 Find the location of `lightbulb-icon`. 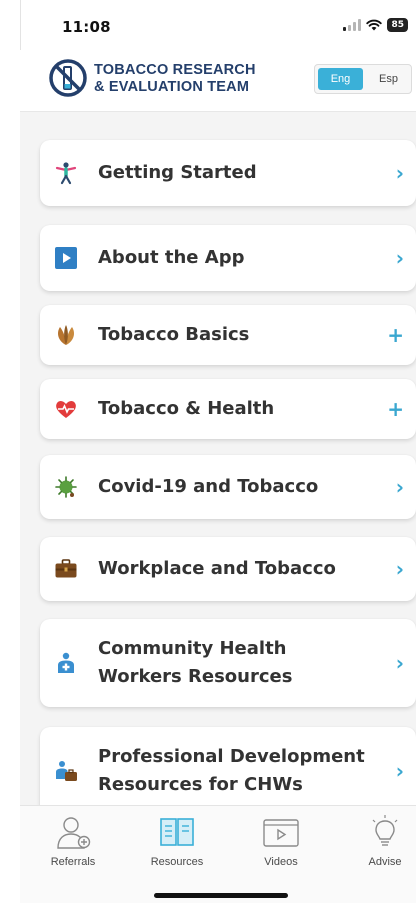

lightbulb-icon is located at coordinates (385, 833).